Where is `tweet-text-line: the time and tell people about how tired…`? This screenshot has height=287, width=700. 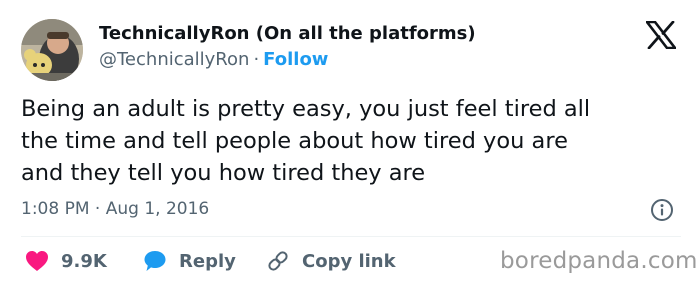 tweet-text-line: the time and tell people about how tired… is located at coordinates (294, 141).